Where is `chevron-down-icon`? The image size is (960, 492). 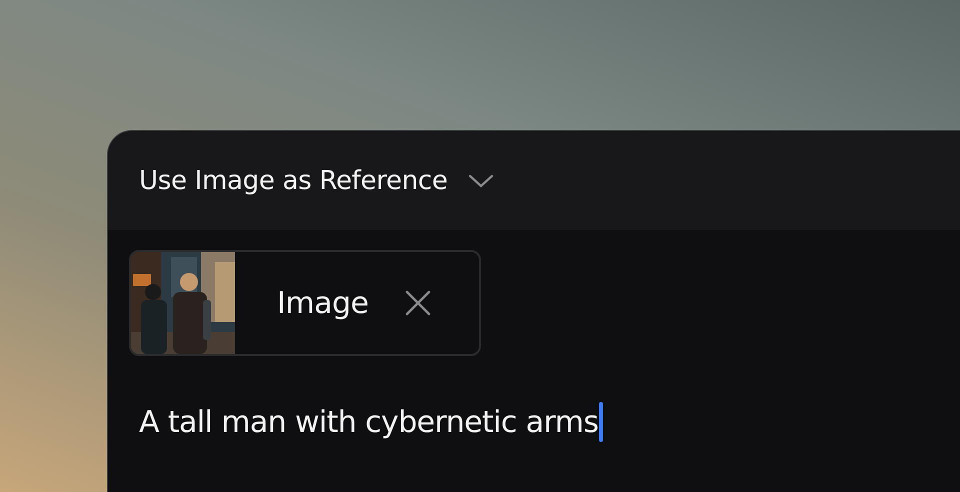 chevron-down-icon is located at coordinates (481, 180).